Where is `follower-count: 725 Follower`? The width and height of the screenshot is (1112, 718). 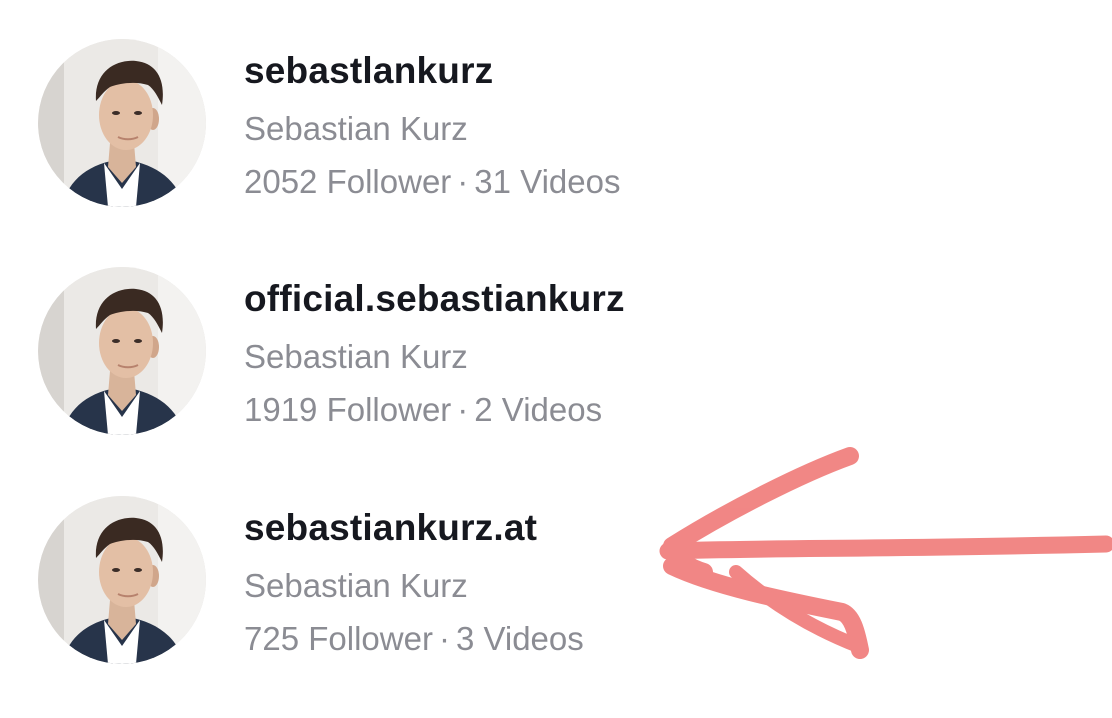 follower-count: 725 Follower is located at coordinates (338, 638).